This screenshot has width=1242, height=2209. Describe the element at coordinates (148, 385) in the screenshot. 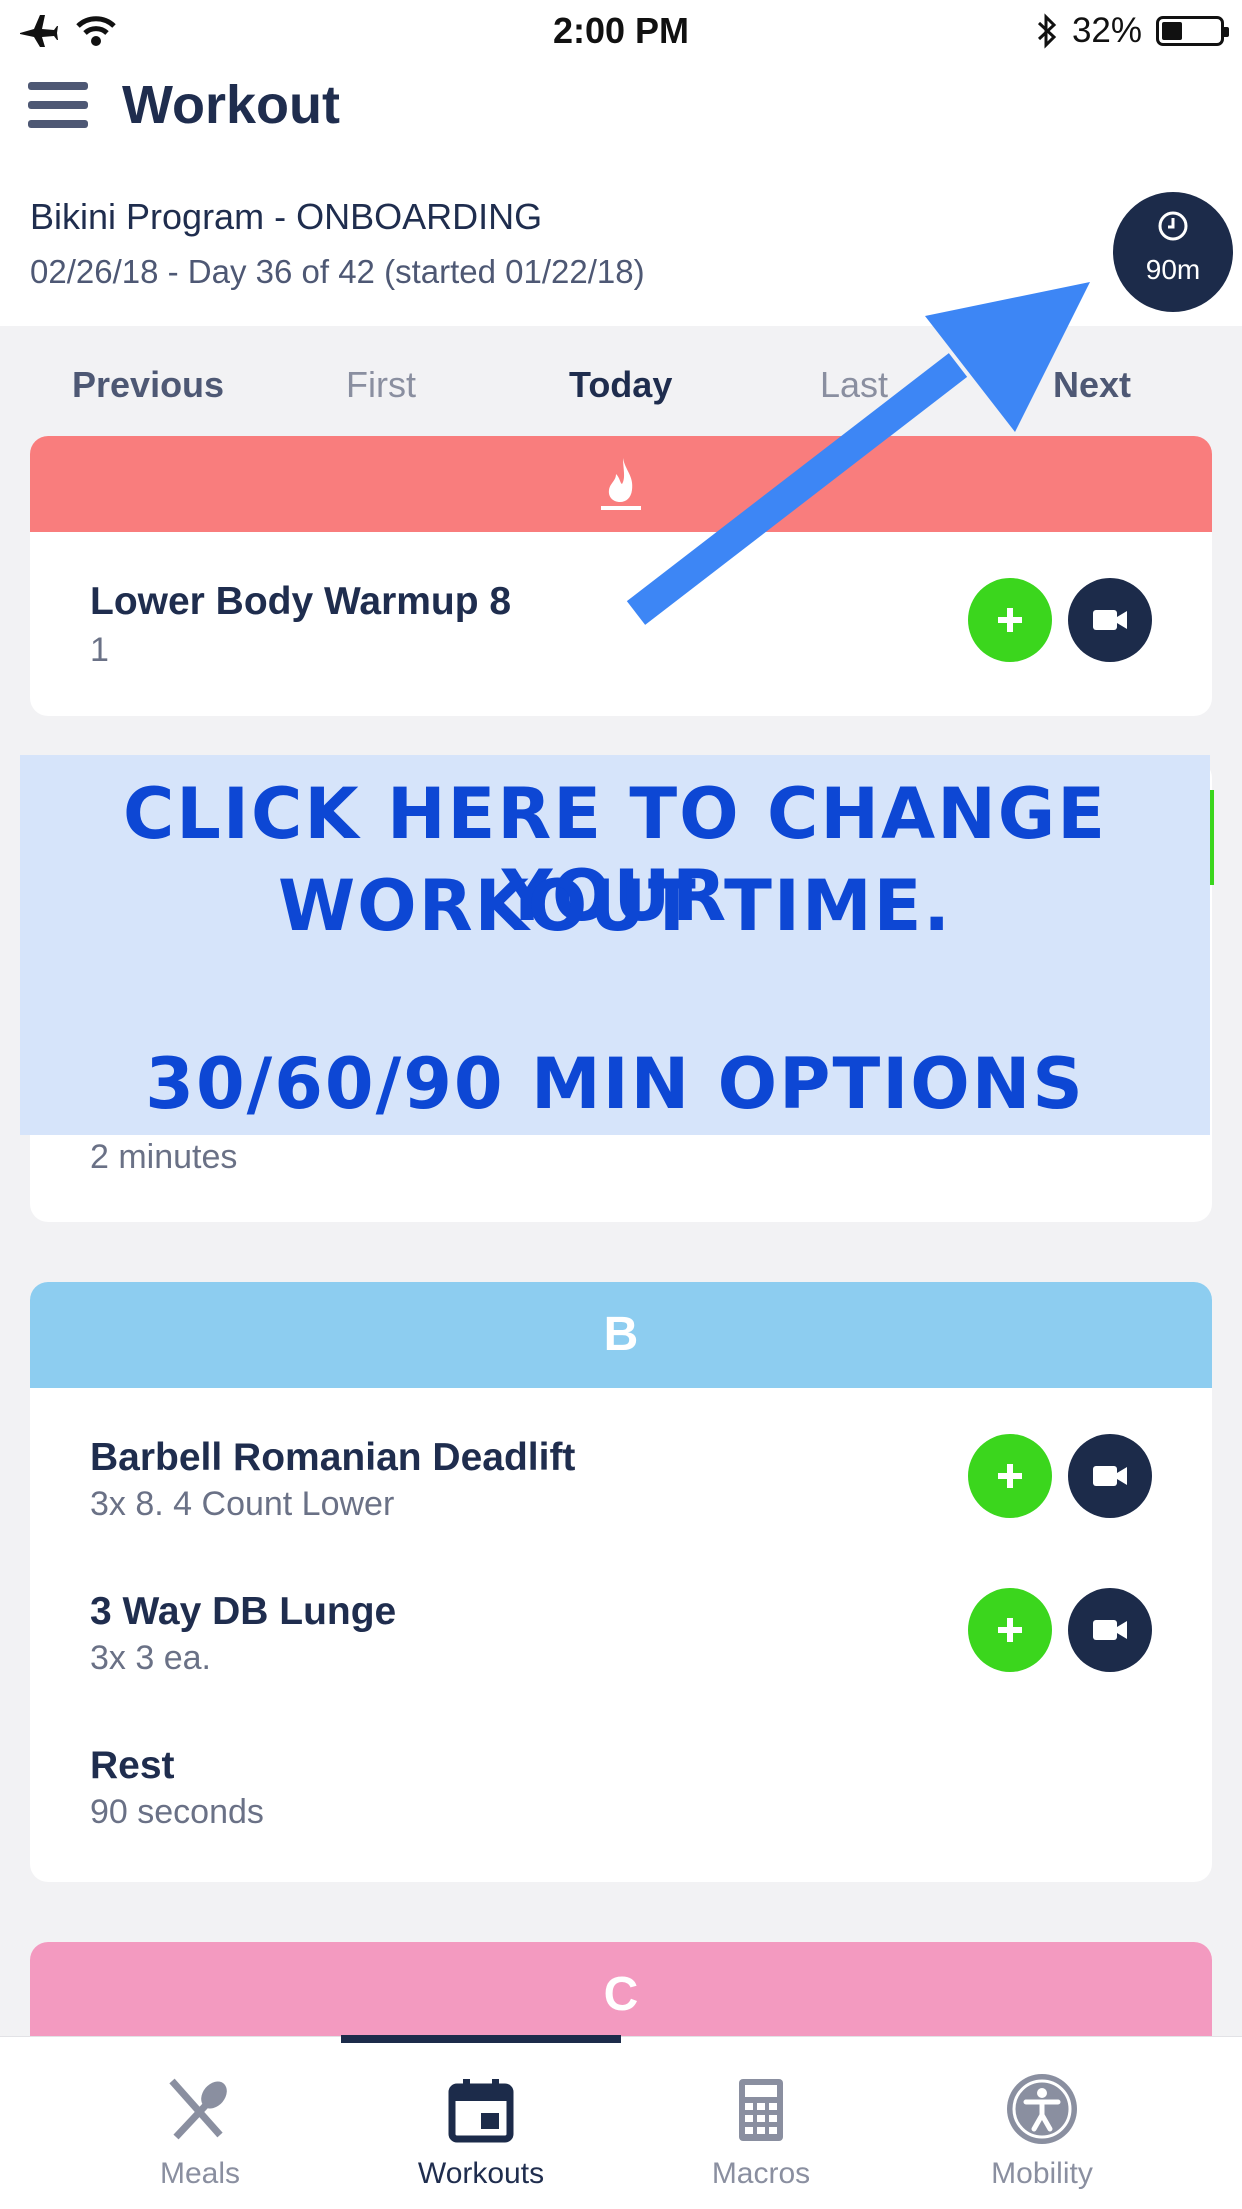

I see `nav-previous: Previous` at that location.